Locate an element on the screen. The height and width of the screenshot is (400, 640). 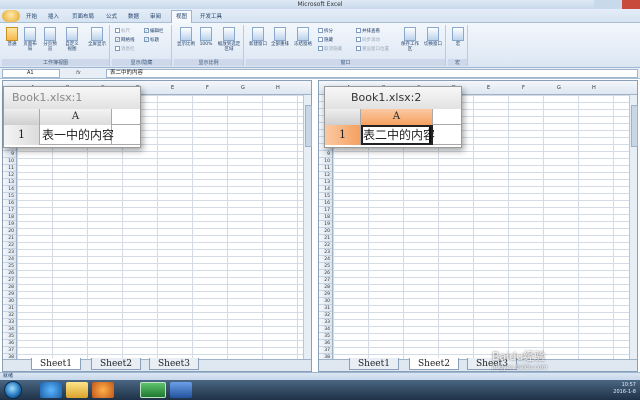
macros-button: 宏 is located at coordinates (458, 37).